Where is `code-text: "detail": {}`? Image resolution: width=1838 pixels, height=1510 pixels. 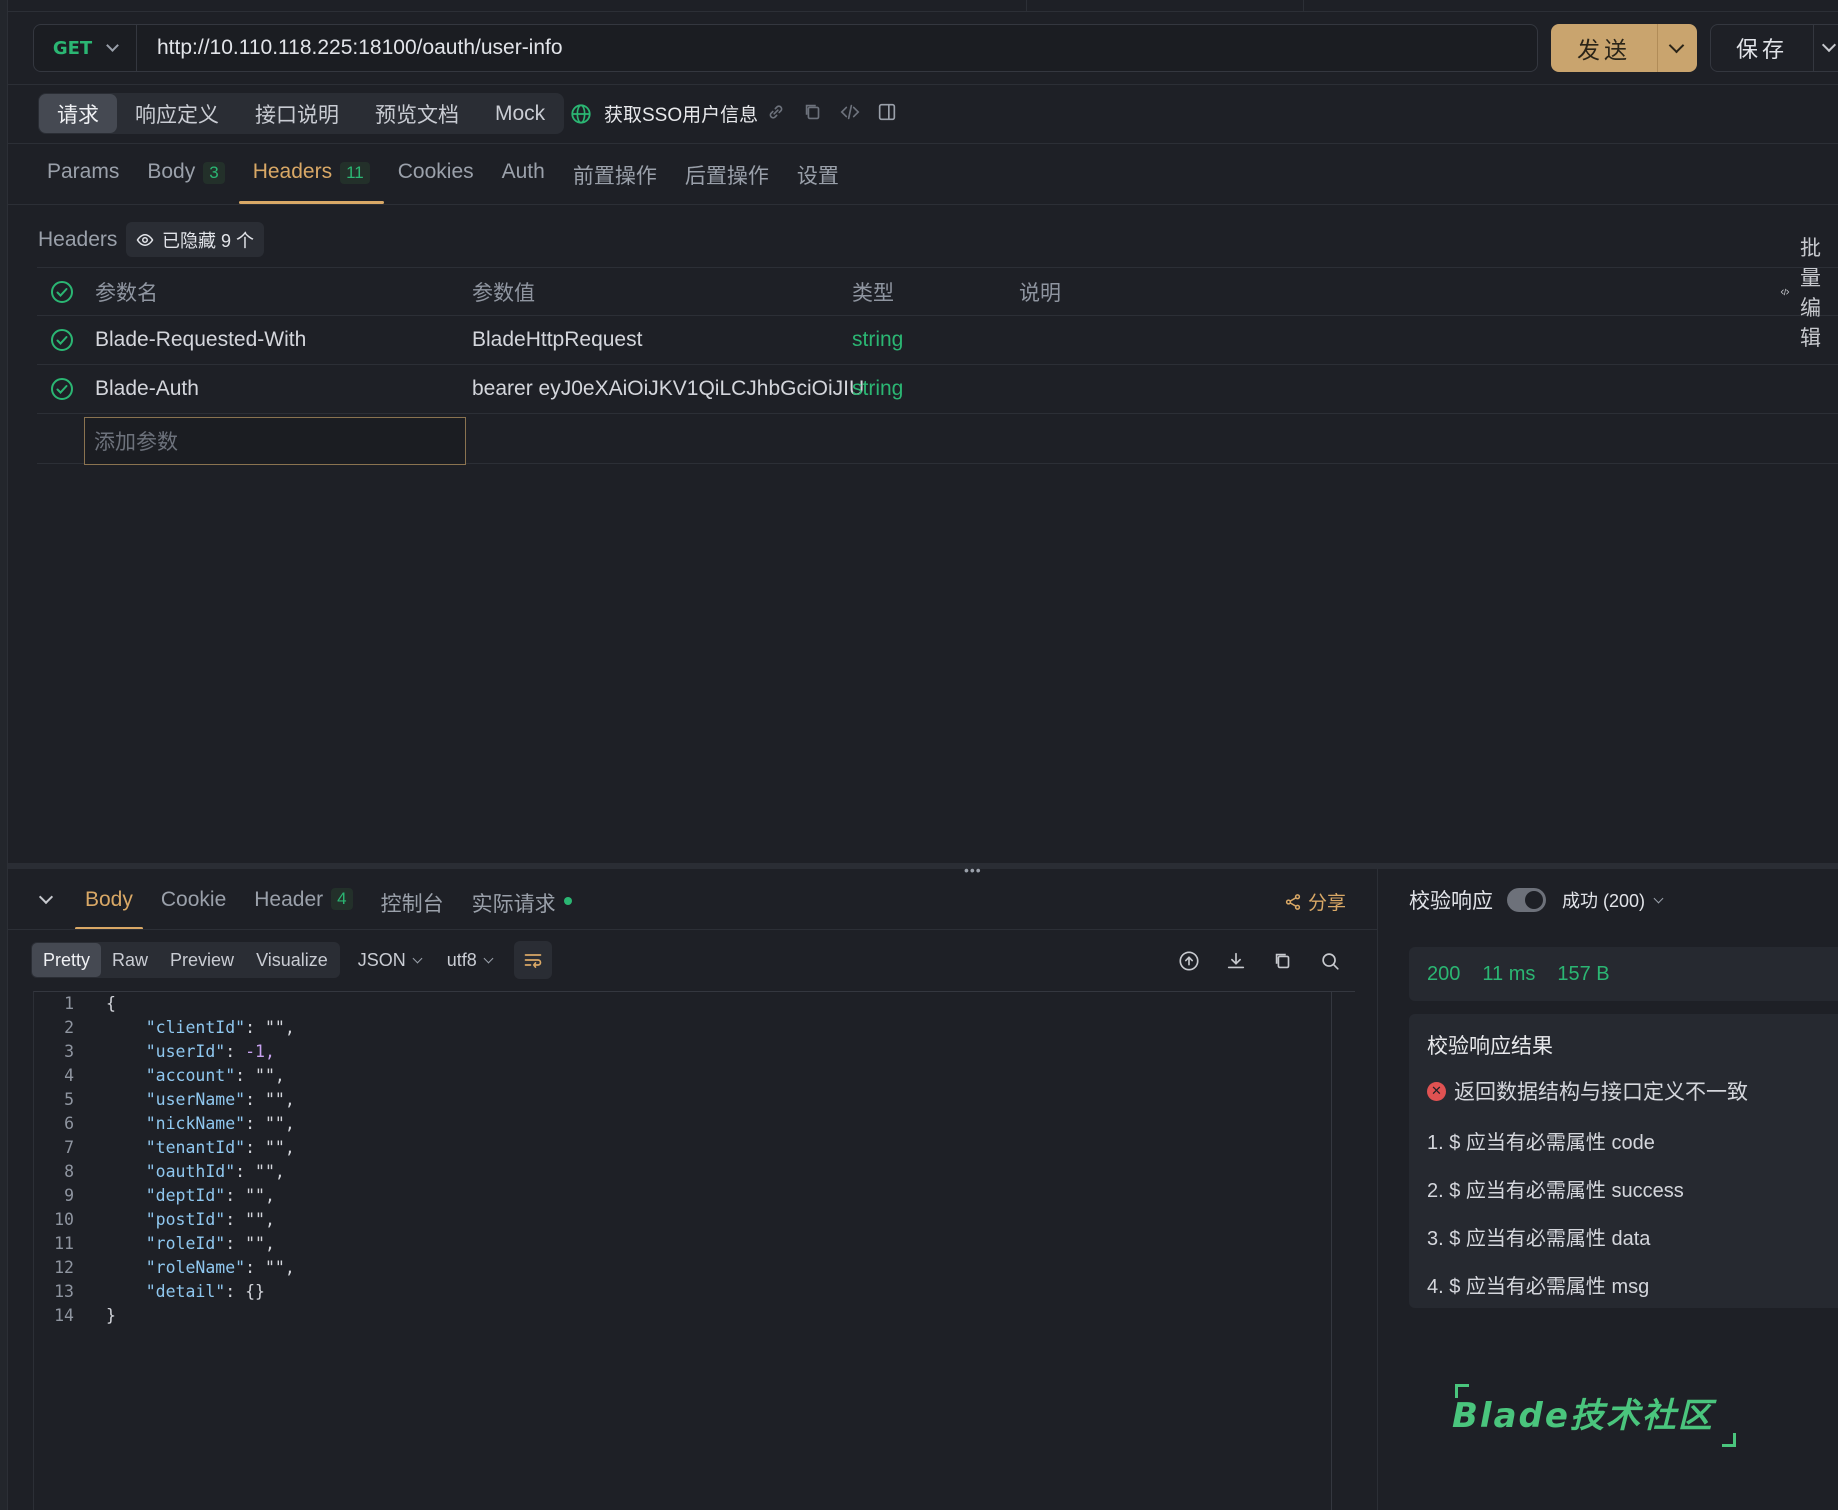
code-text: "detail": {} is located at coordinates (205, 1291).